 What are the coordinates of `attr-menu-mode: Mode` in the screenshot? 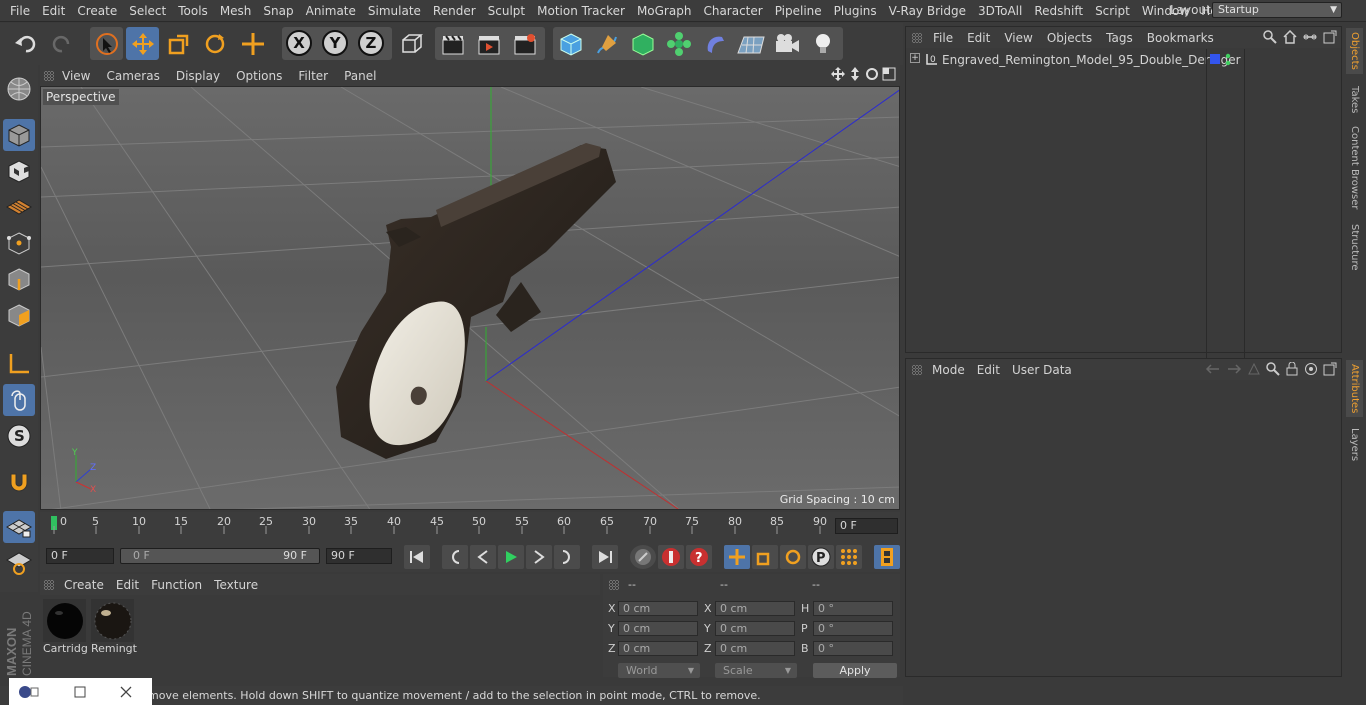 It's located at (948, 370).